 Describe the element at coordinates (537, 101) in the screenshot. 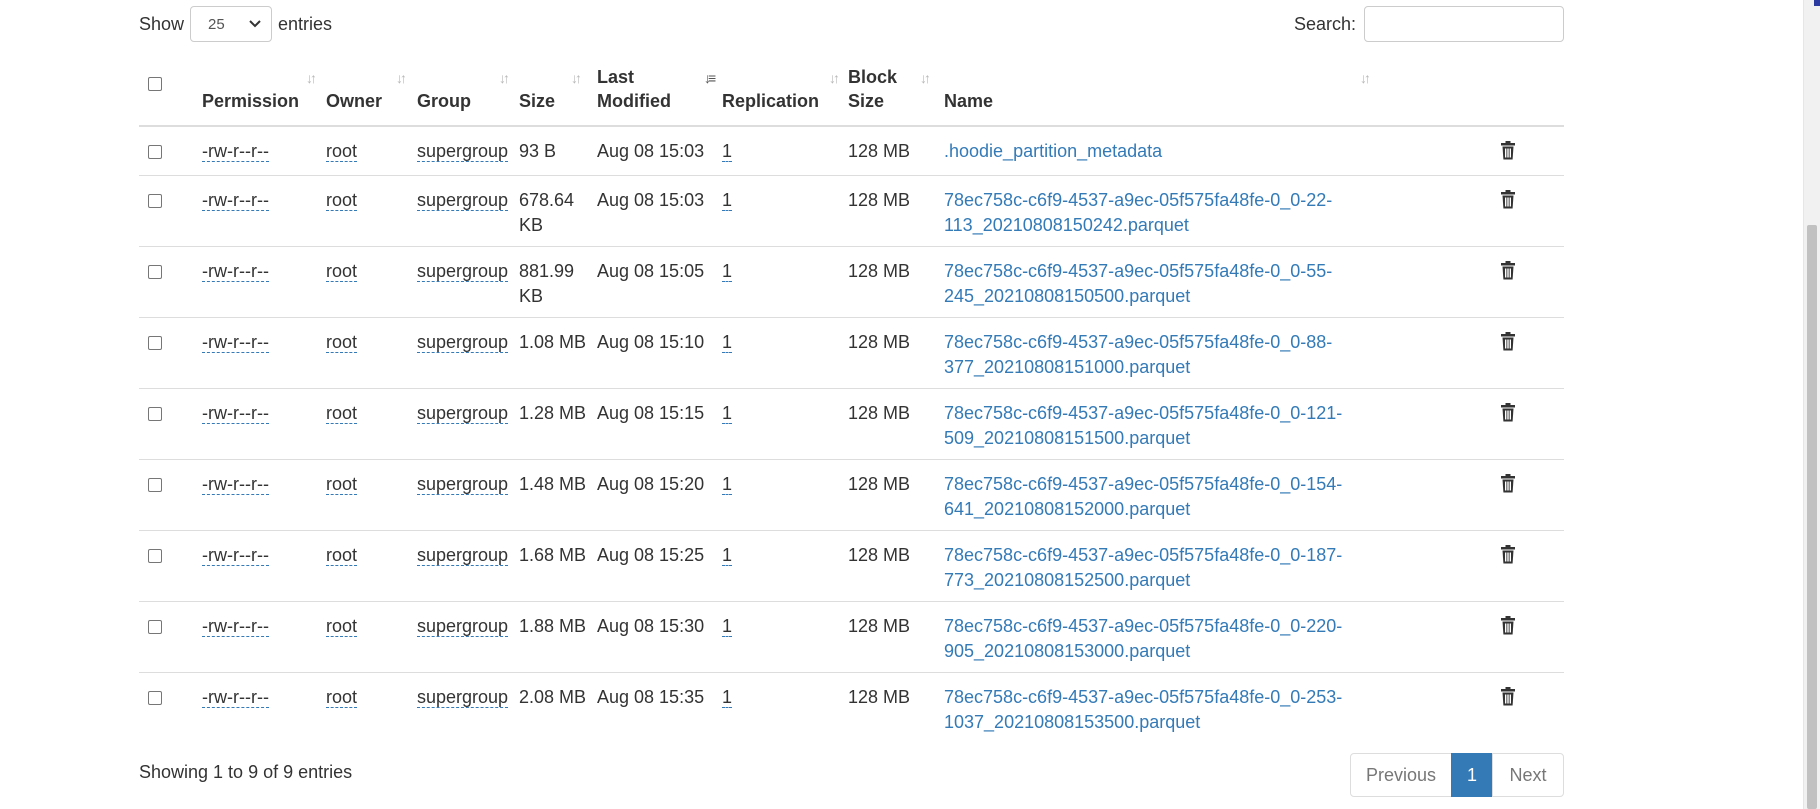

I see `header-size-label: Size` at that location.